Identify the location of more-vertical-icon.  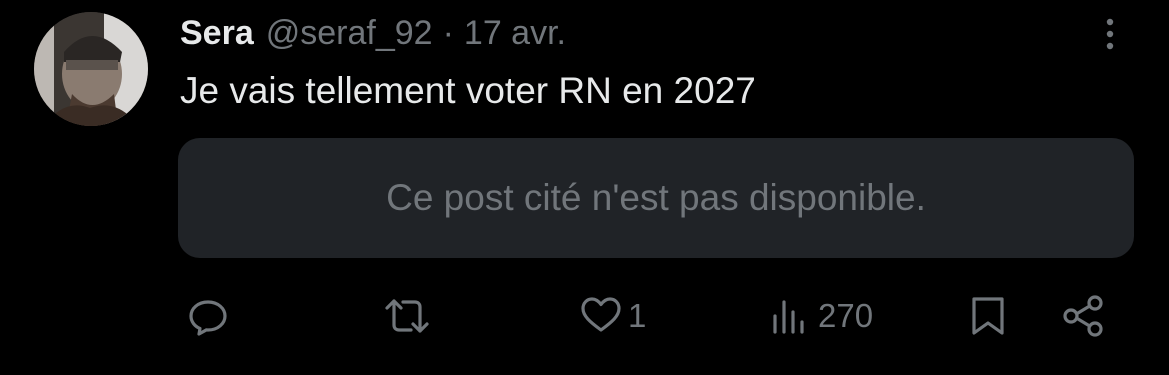
(1110, 34).